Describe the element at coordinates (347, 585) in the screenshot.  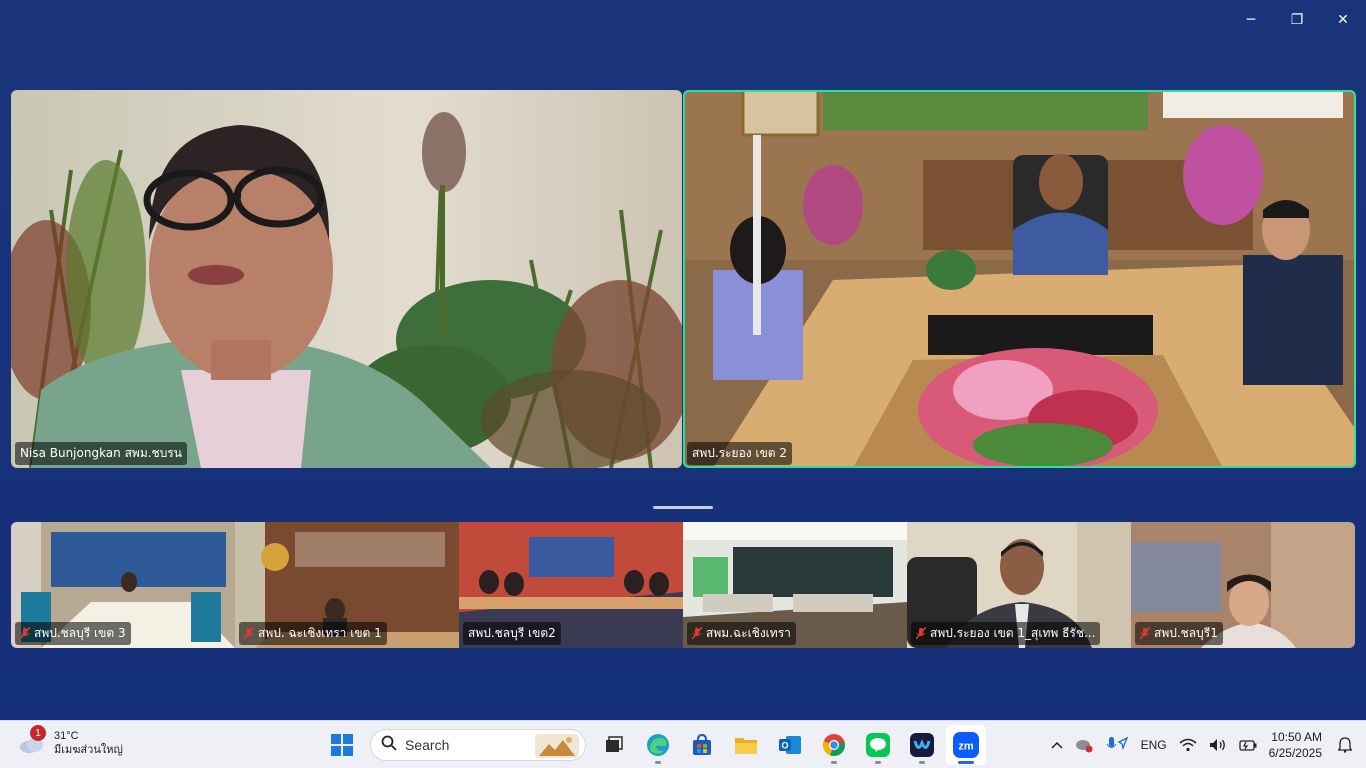
I see `video-tile-gallery-2: สพป. ฉะเชิงเทรา เขต 1` at that location.